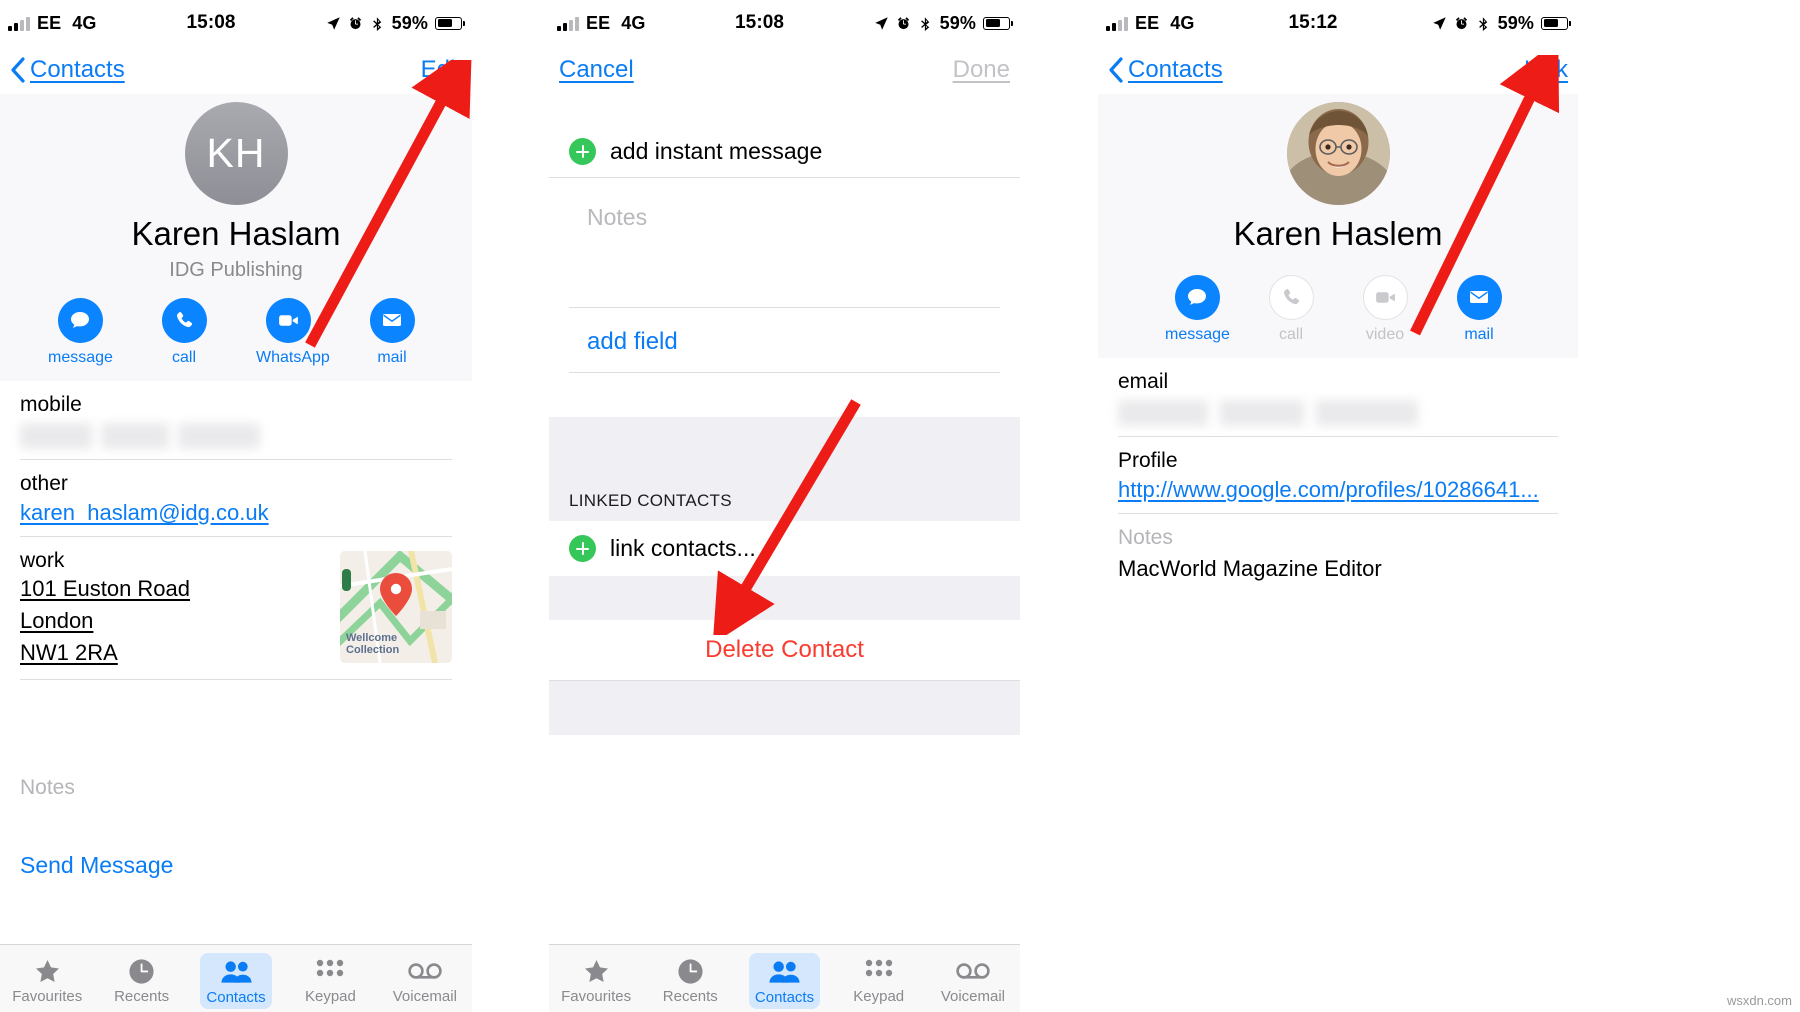  What do you see at coordinates (690, 971) in the screenshot?
I see `clock-icon` at bounding box center [690, 971].